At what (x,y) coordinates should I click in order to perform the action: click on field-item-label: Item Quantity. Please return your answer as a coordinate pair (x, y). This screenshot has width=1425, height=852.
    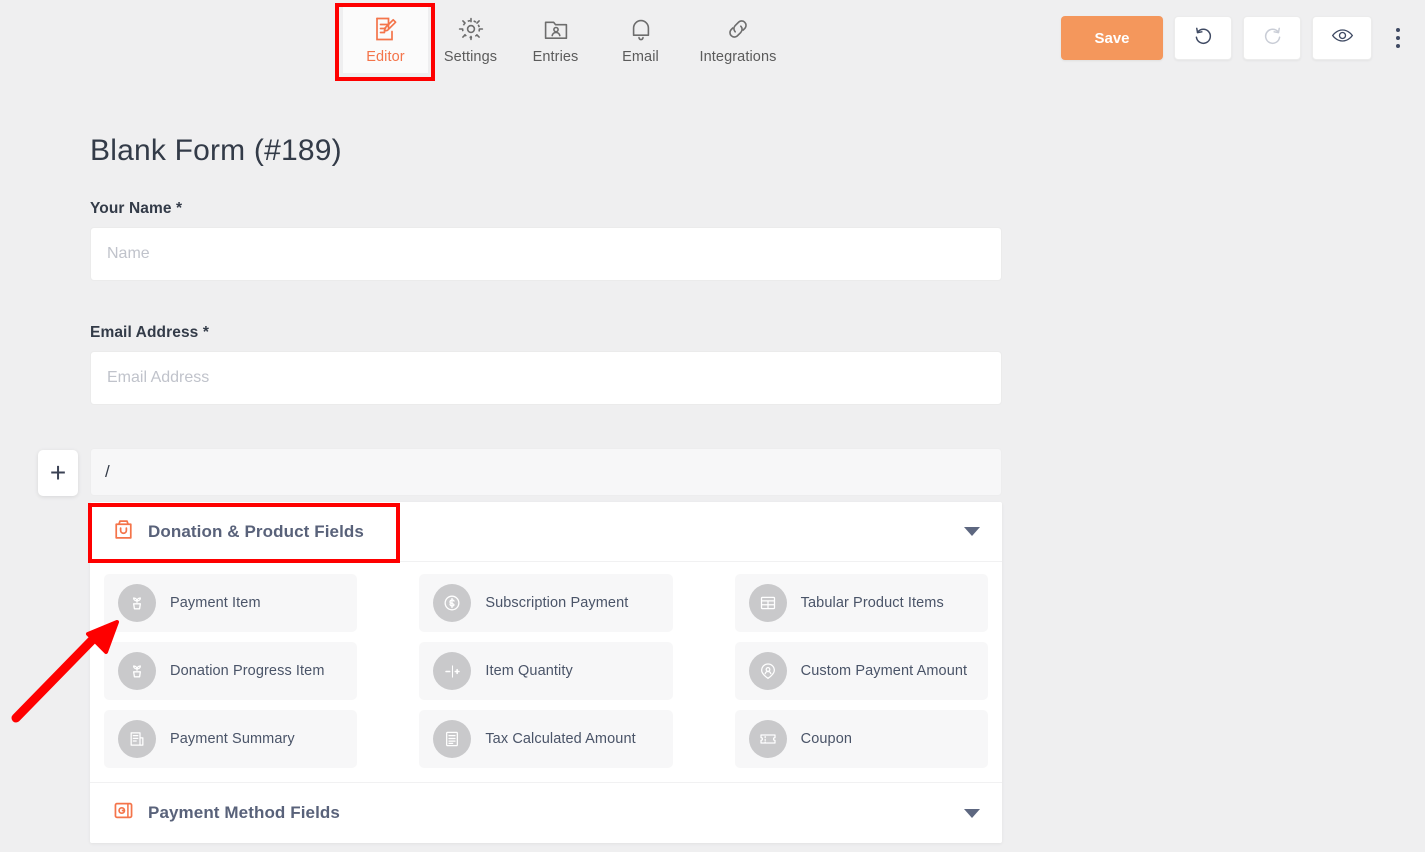
    Looking at the image, I should click on (529, 671).